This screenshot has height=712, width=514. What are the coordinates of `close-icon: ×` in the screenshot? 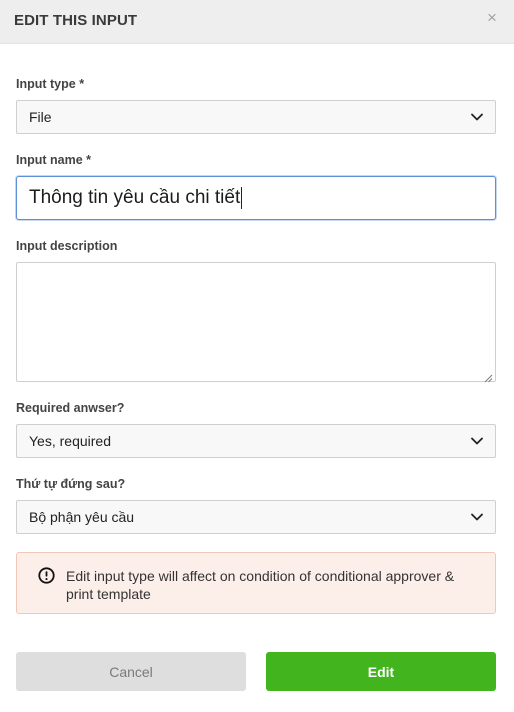 It's located at (492, 18).